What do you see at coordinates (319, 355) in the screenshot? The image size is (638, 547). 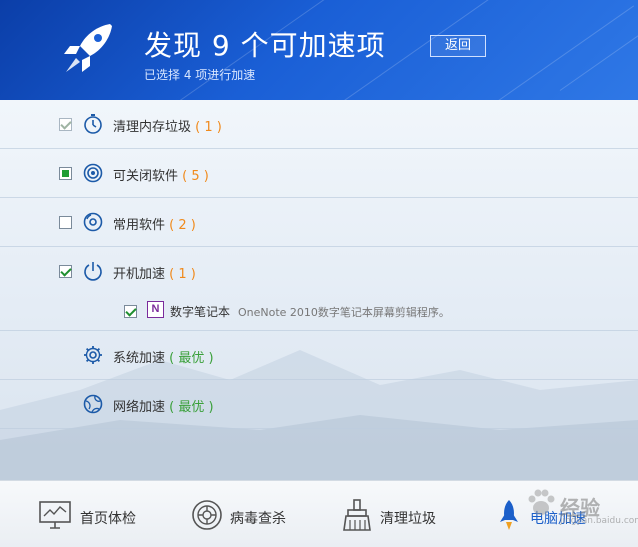 I see `list-item: 系统加速 ( 最优 )` at bounding box center [319, 355].